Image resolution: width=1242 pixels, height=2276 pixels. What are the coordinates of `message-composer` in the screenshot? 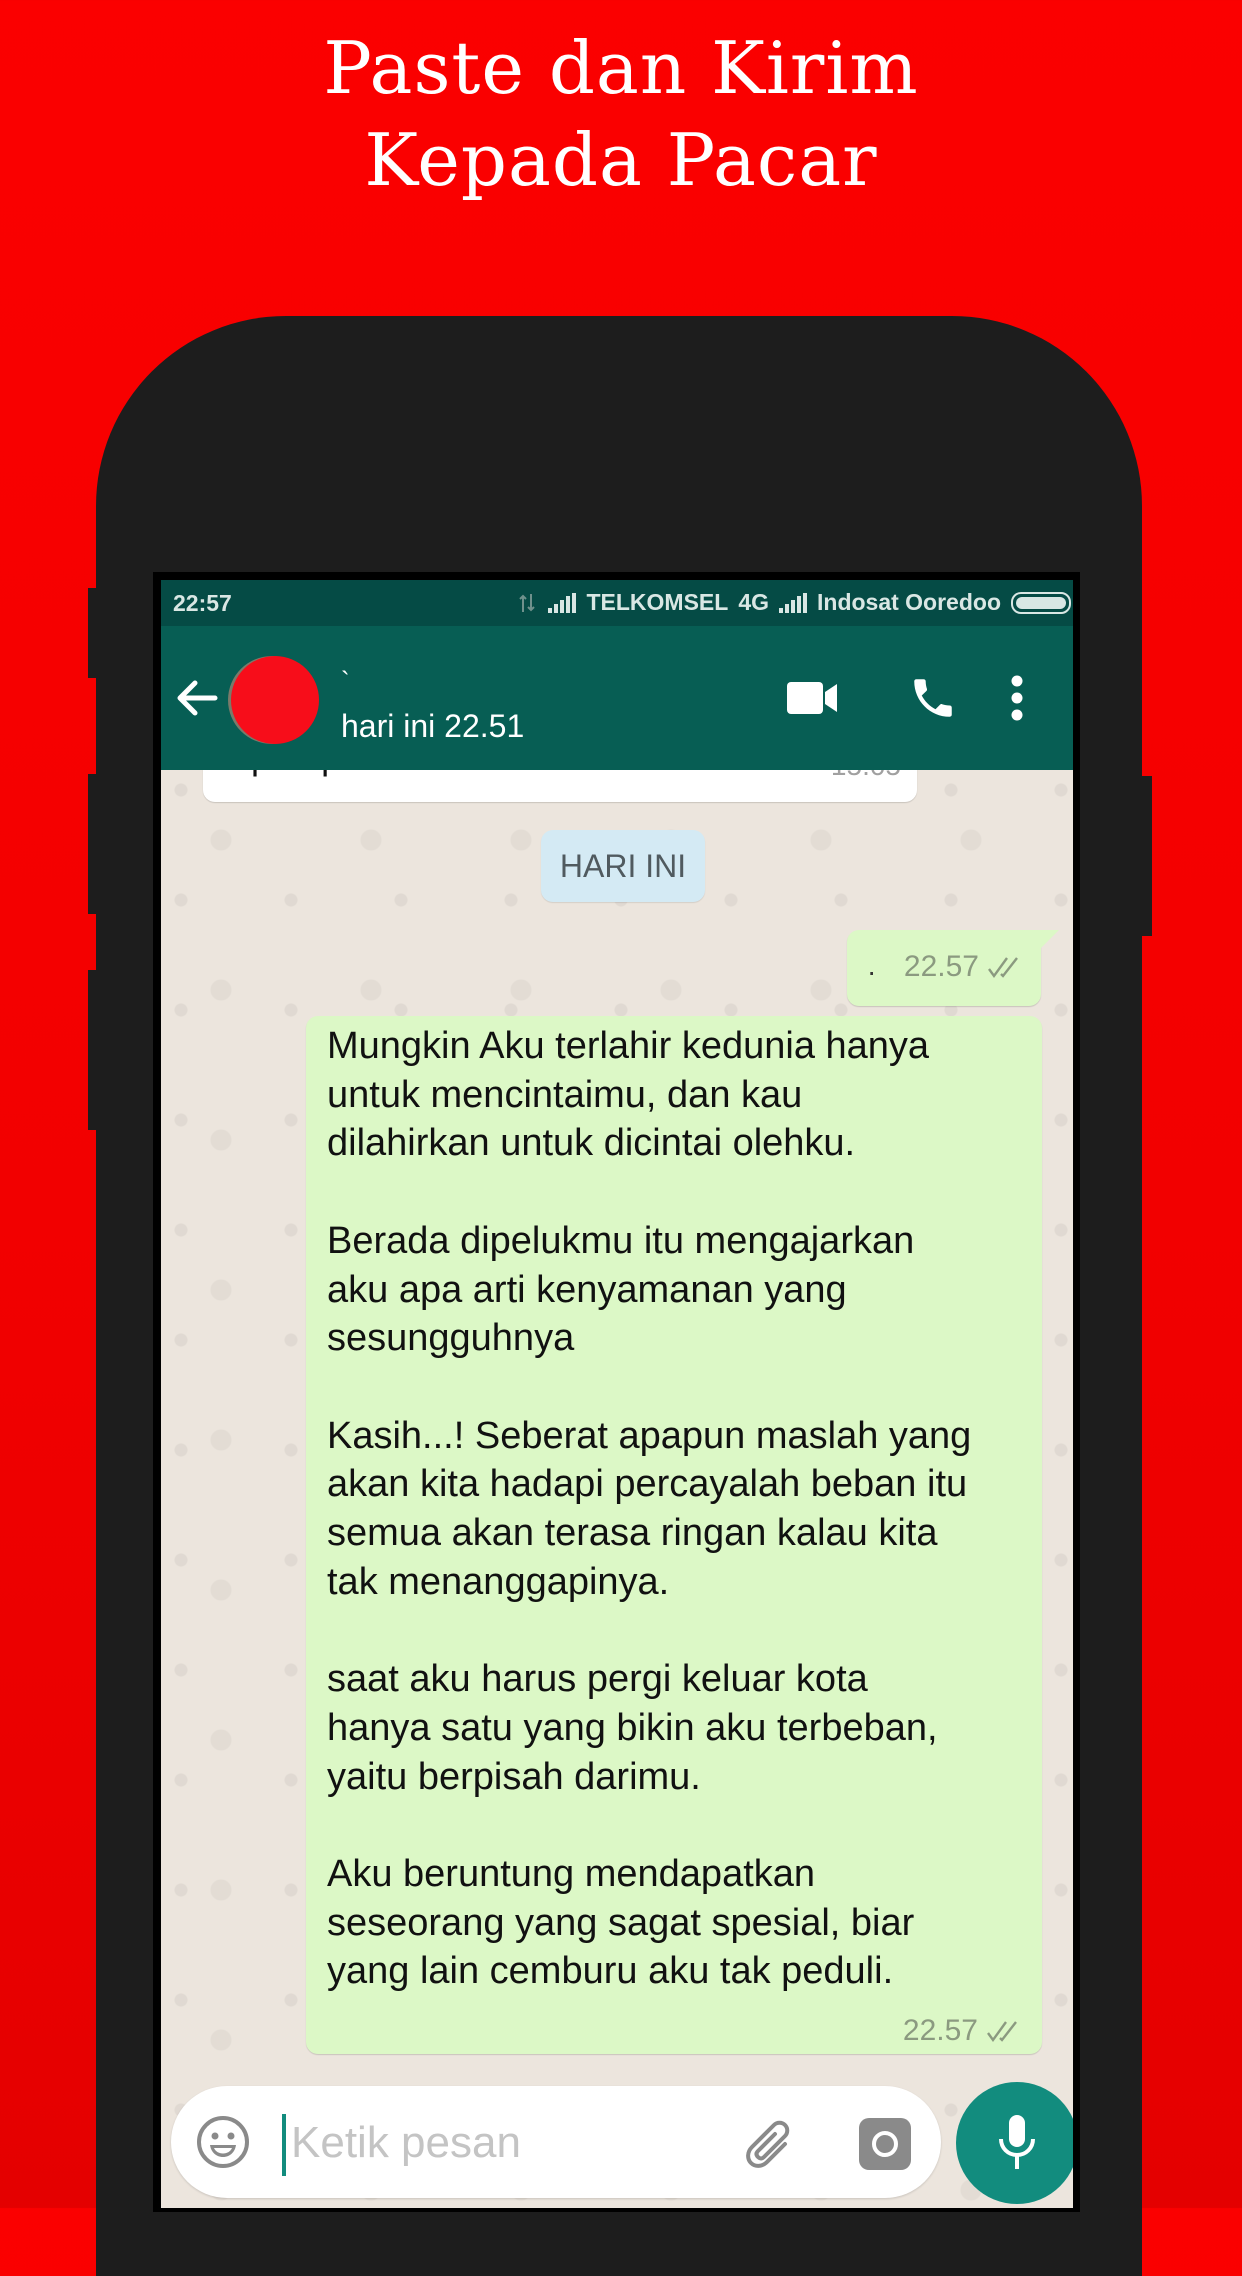 It's located at (556, 2142).